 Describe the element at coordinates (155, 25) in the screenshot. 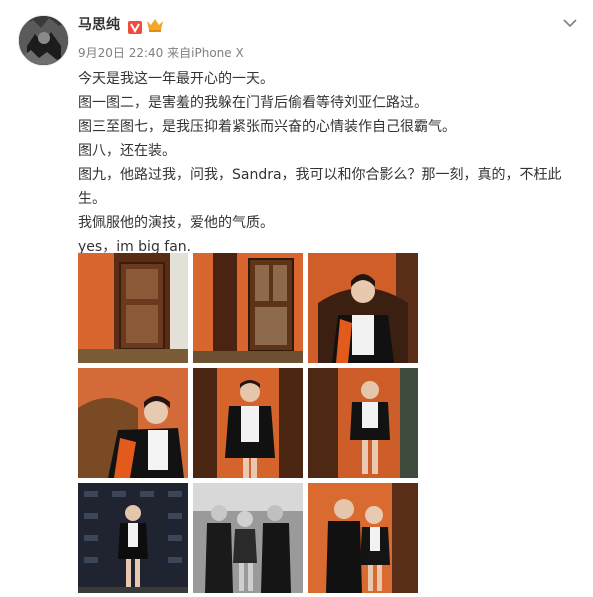

I see `member-crown-icon` at that location.